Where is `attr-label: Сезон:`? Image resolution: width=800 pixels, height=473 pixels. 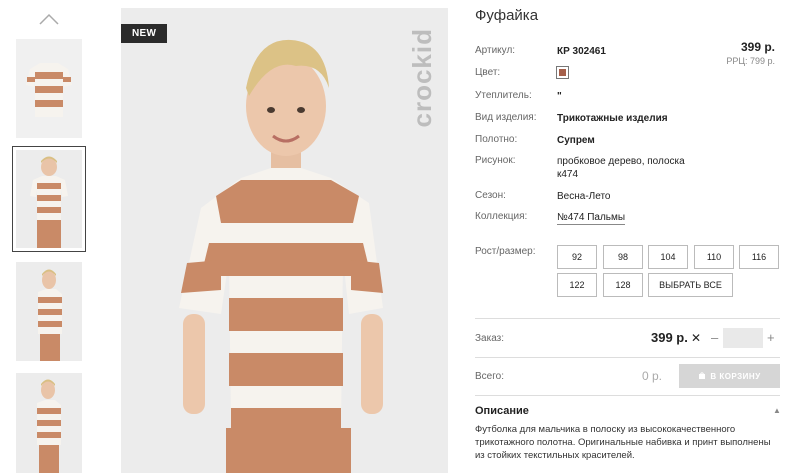
attr-label: Сезон: is located at coordinates (490, 195).